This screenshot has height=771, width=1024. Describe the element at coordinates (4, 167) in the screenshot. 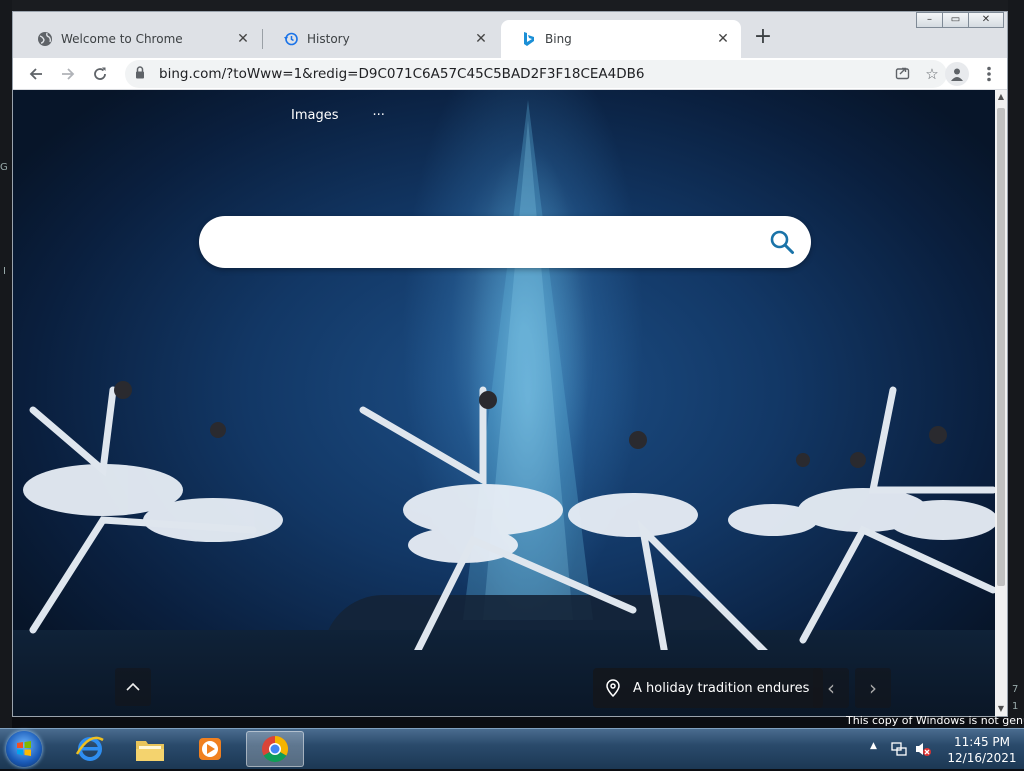

I see `desktop-glyph: G` at that location.